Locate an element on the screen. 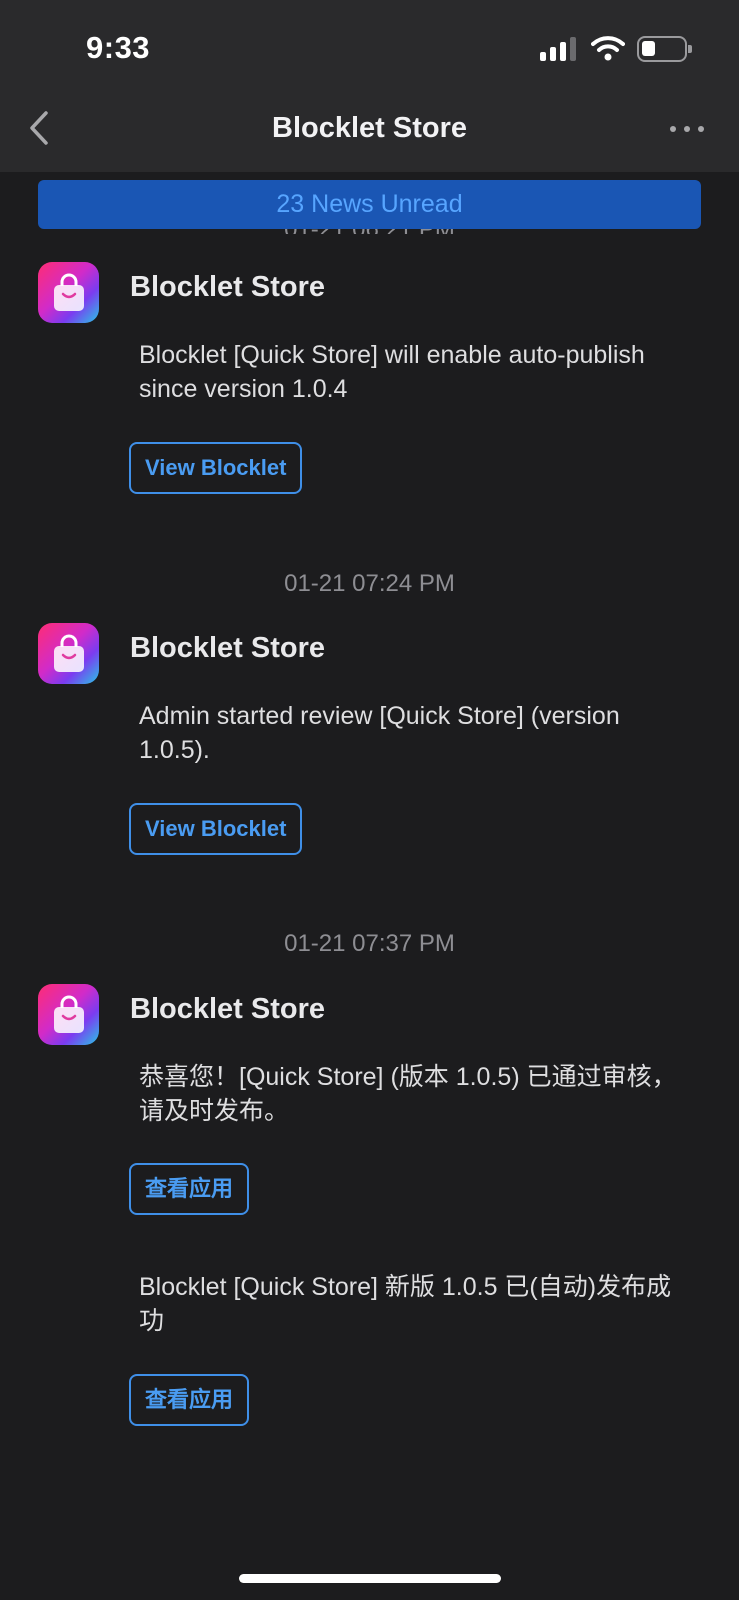 This screenshot has width=739, height=1600. wifi-icon is located at coordinates (608, 48).